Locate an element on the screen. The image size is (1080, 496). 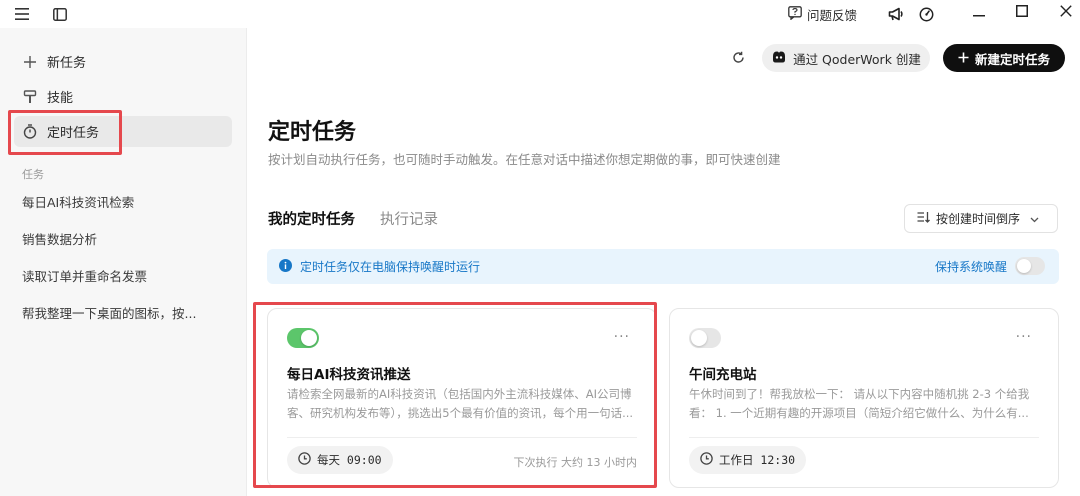
tab-execution-history: 执行记录 is located at coordinates (409, 218).